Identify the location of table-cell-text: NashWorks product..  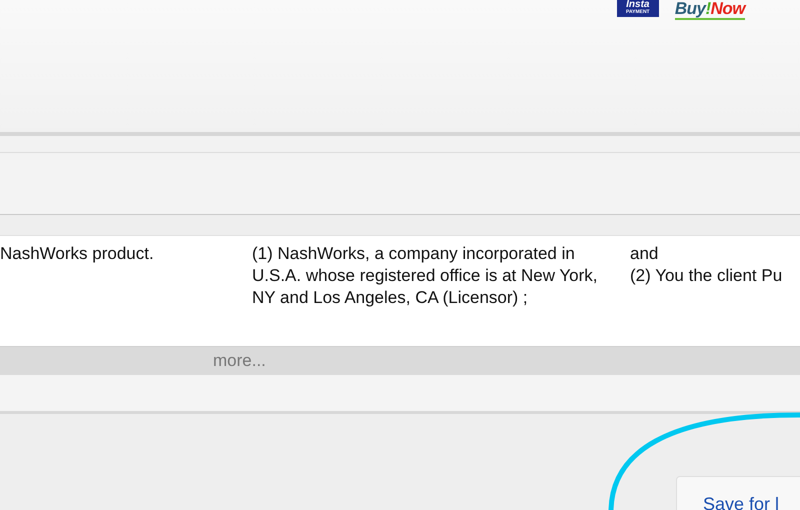
(77, 254).